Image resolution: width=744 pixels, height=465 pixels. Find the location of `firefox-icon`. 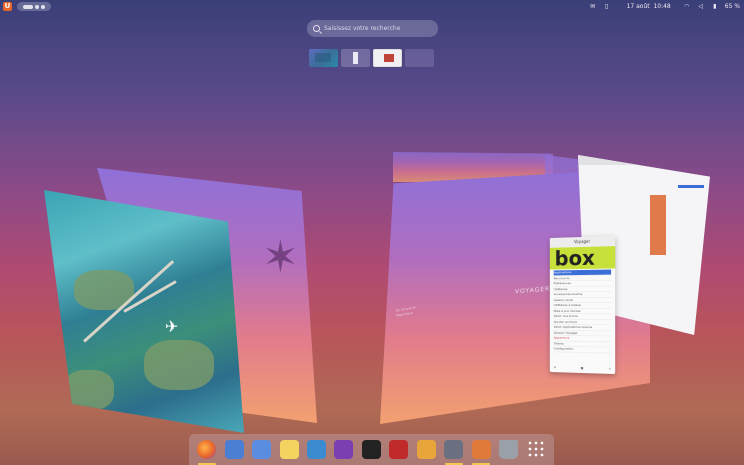

firefox-icon is located at coordinates (207, 449).